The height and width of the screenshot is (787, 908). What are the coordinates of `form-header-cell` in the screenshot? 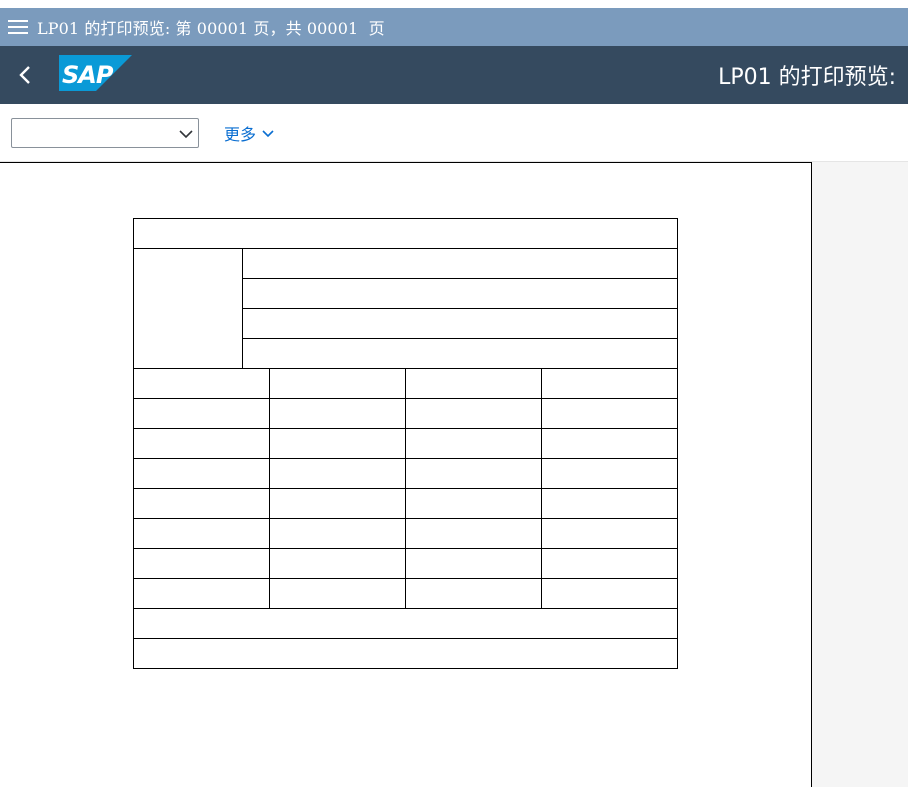 It's located at (405, 233).